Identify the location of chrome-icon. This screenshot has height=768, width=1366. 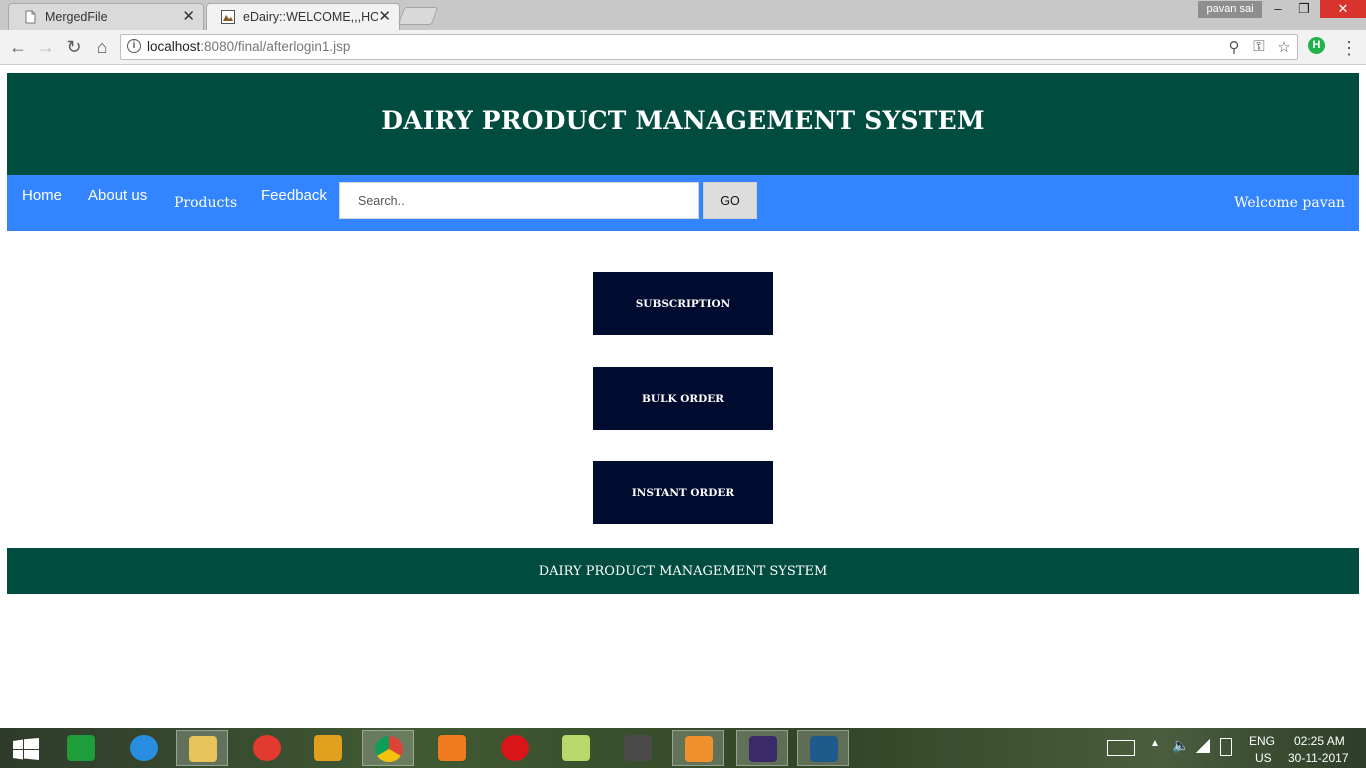
(389, 749).